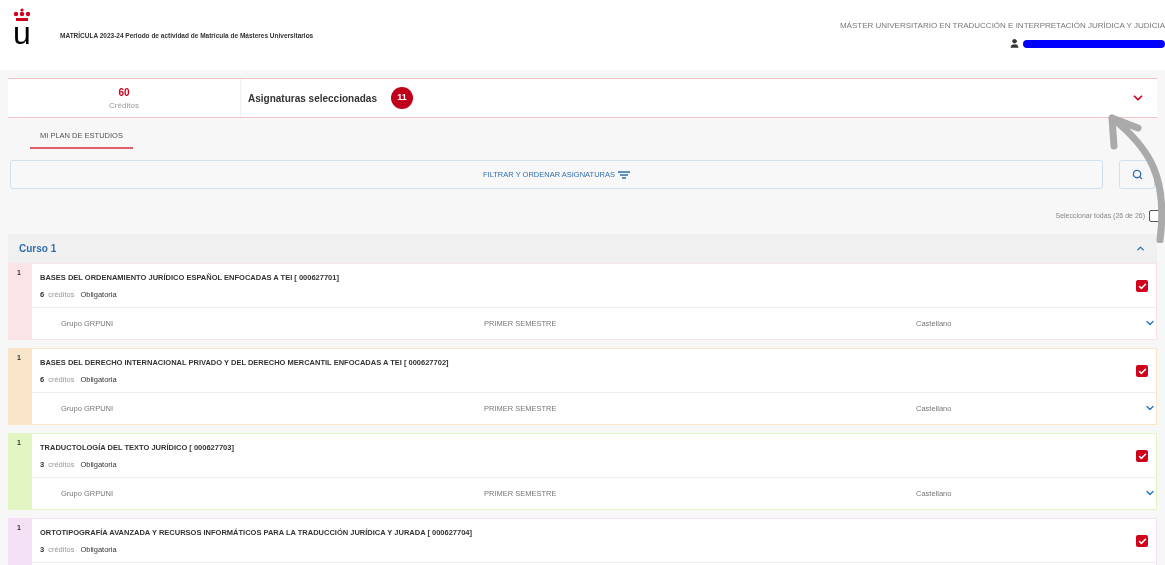 This screenshot has height=565, width=1165. What do you see at coordinates (312, 98) in the screenshot?
I see `selected-subjects-label: Asignaturas seleccionadas` at bounding box center [312, 98].